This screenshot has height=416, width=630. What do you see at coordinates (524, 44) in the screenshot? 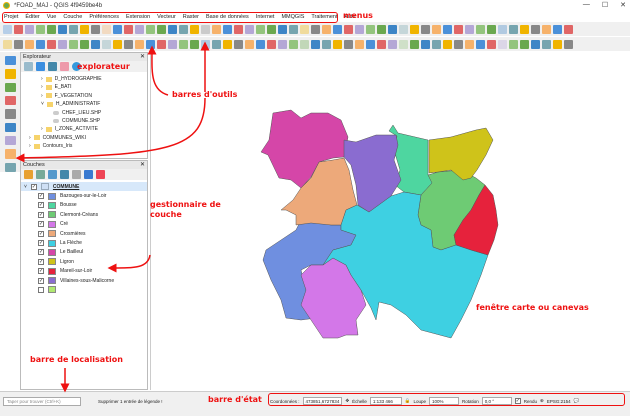
I see `paste-icon` at bounding box center [524, 44].